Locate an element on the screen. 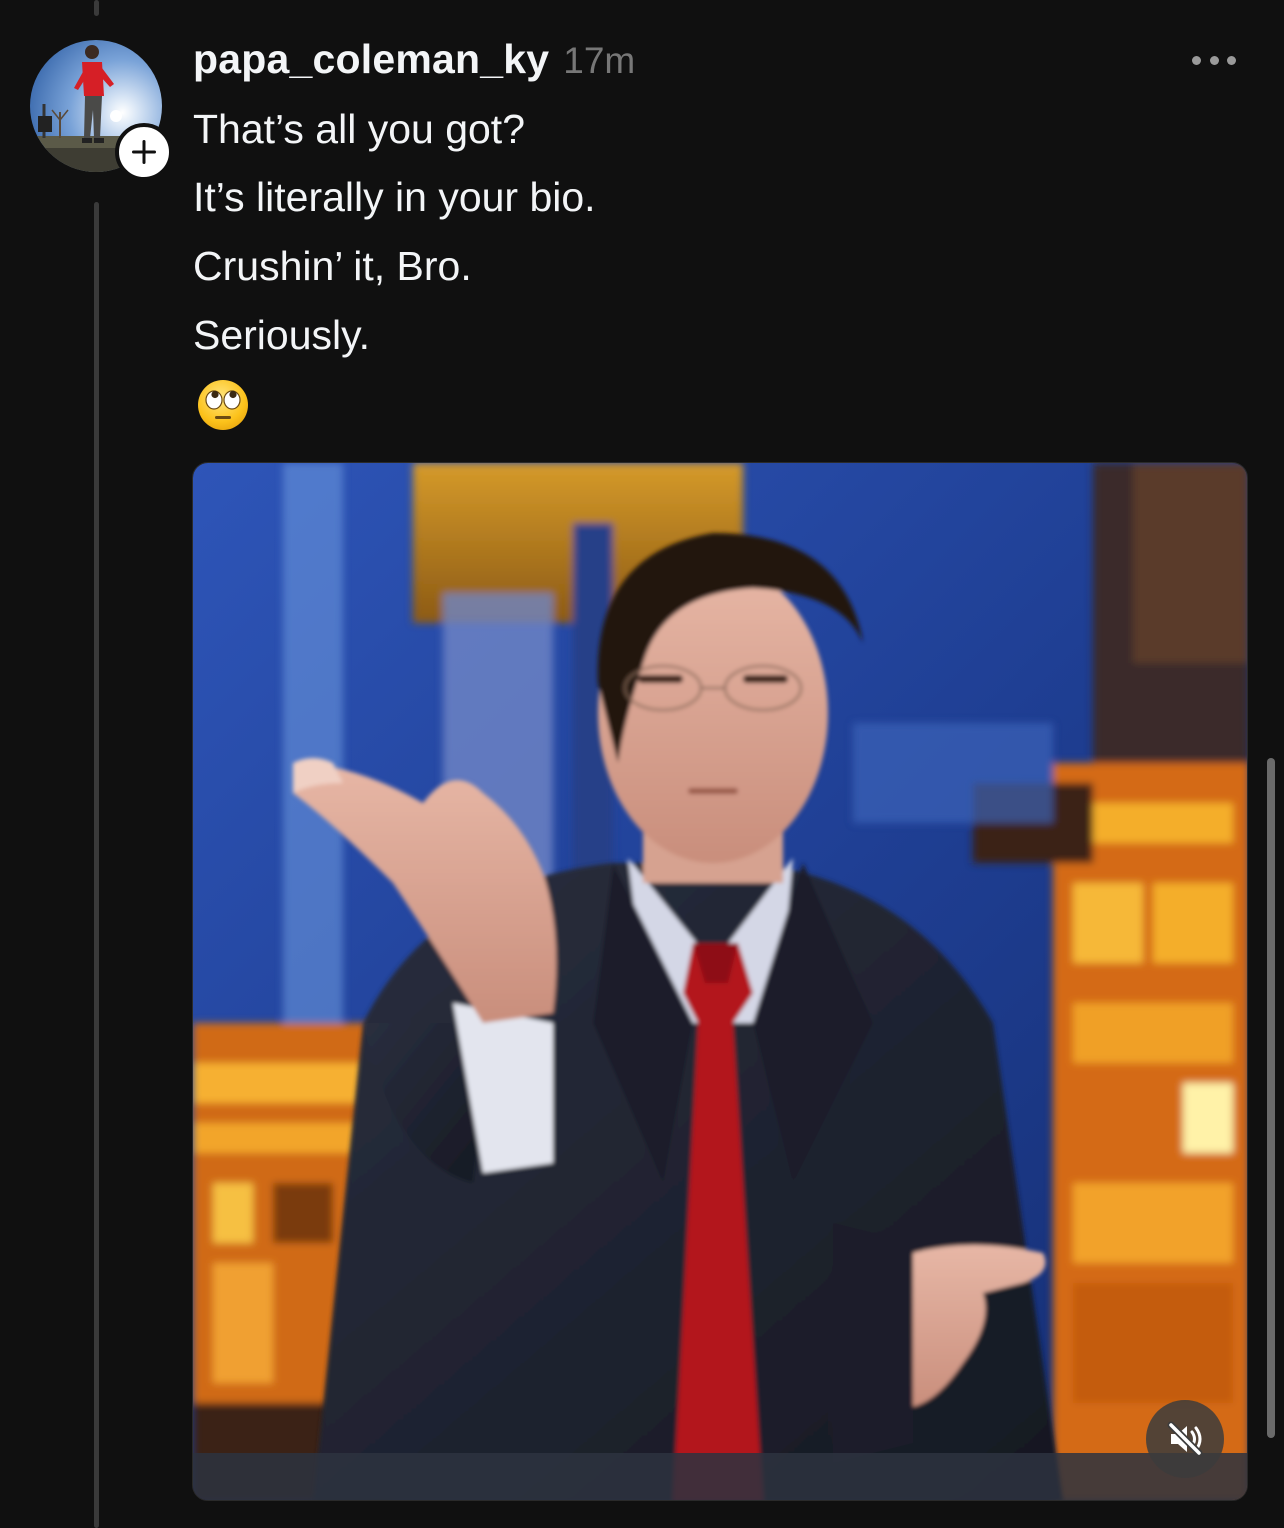 The height and width of the screenshot is (1528, 1284). more-horizontal-icon is located at coordinates (1196, 60).